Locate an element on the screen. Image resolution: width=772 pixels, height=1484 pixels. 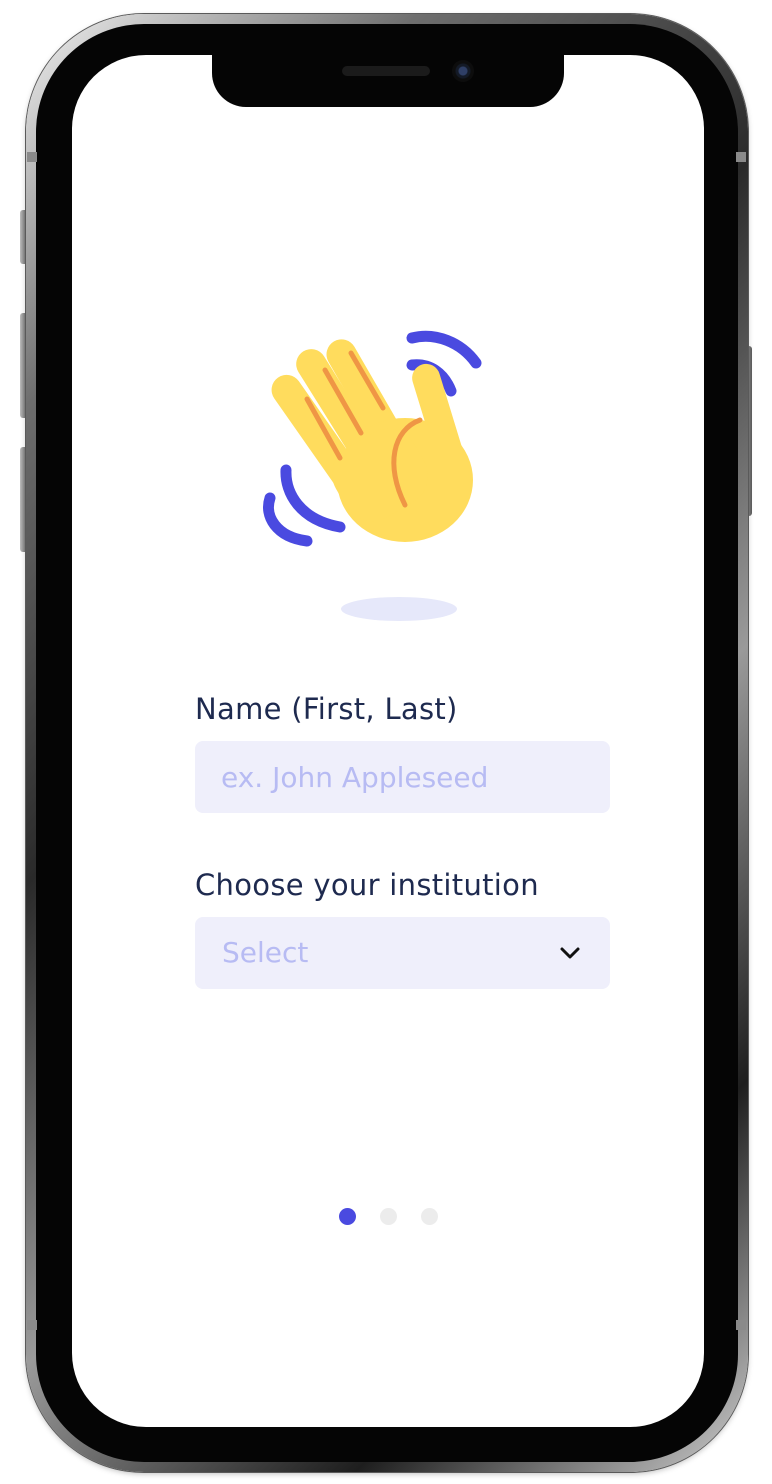
name-field-box is located at coordinates (402, 777).